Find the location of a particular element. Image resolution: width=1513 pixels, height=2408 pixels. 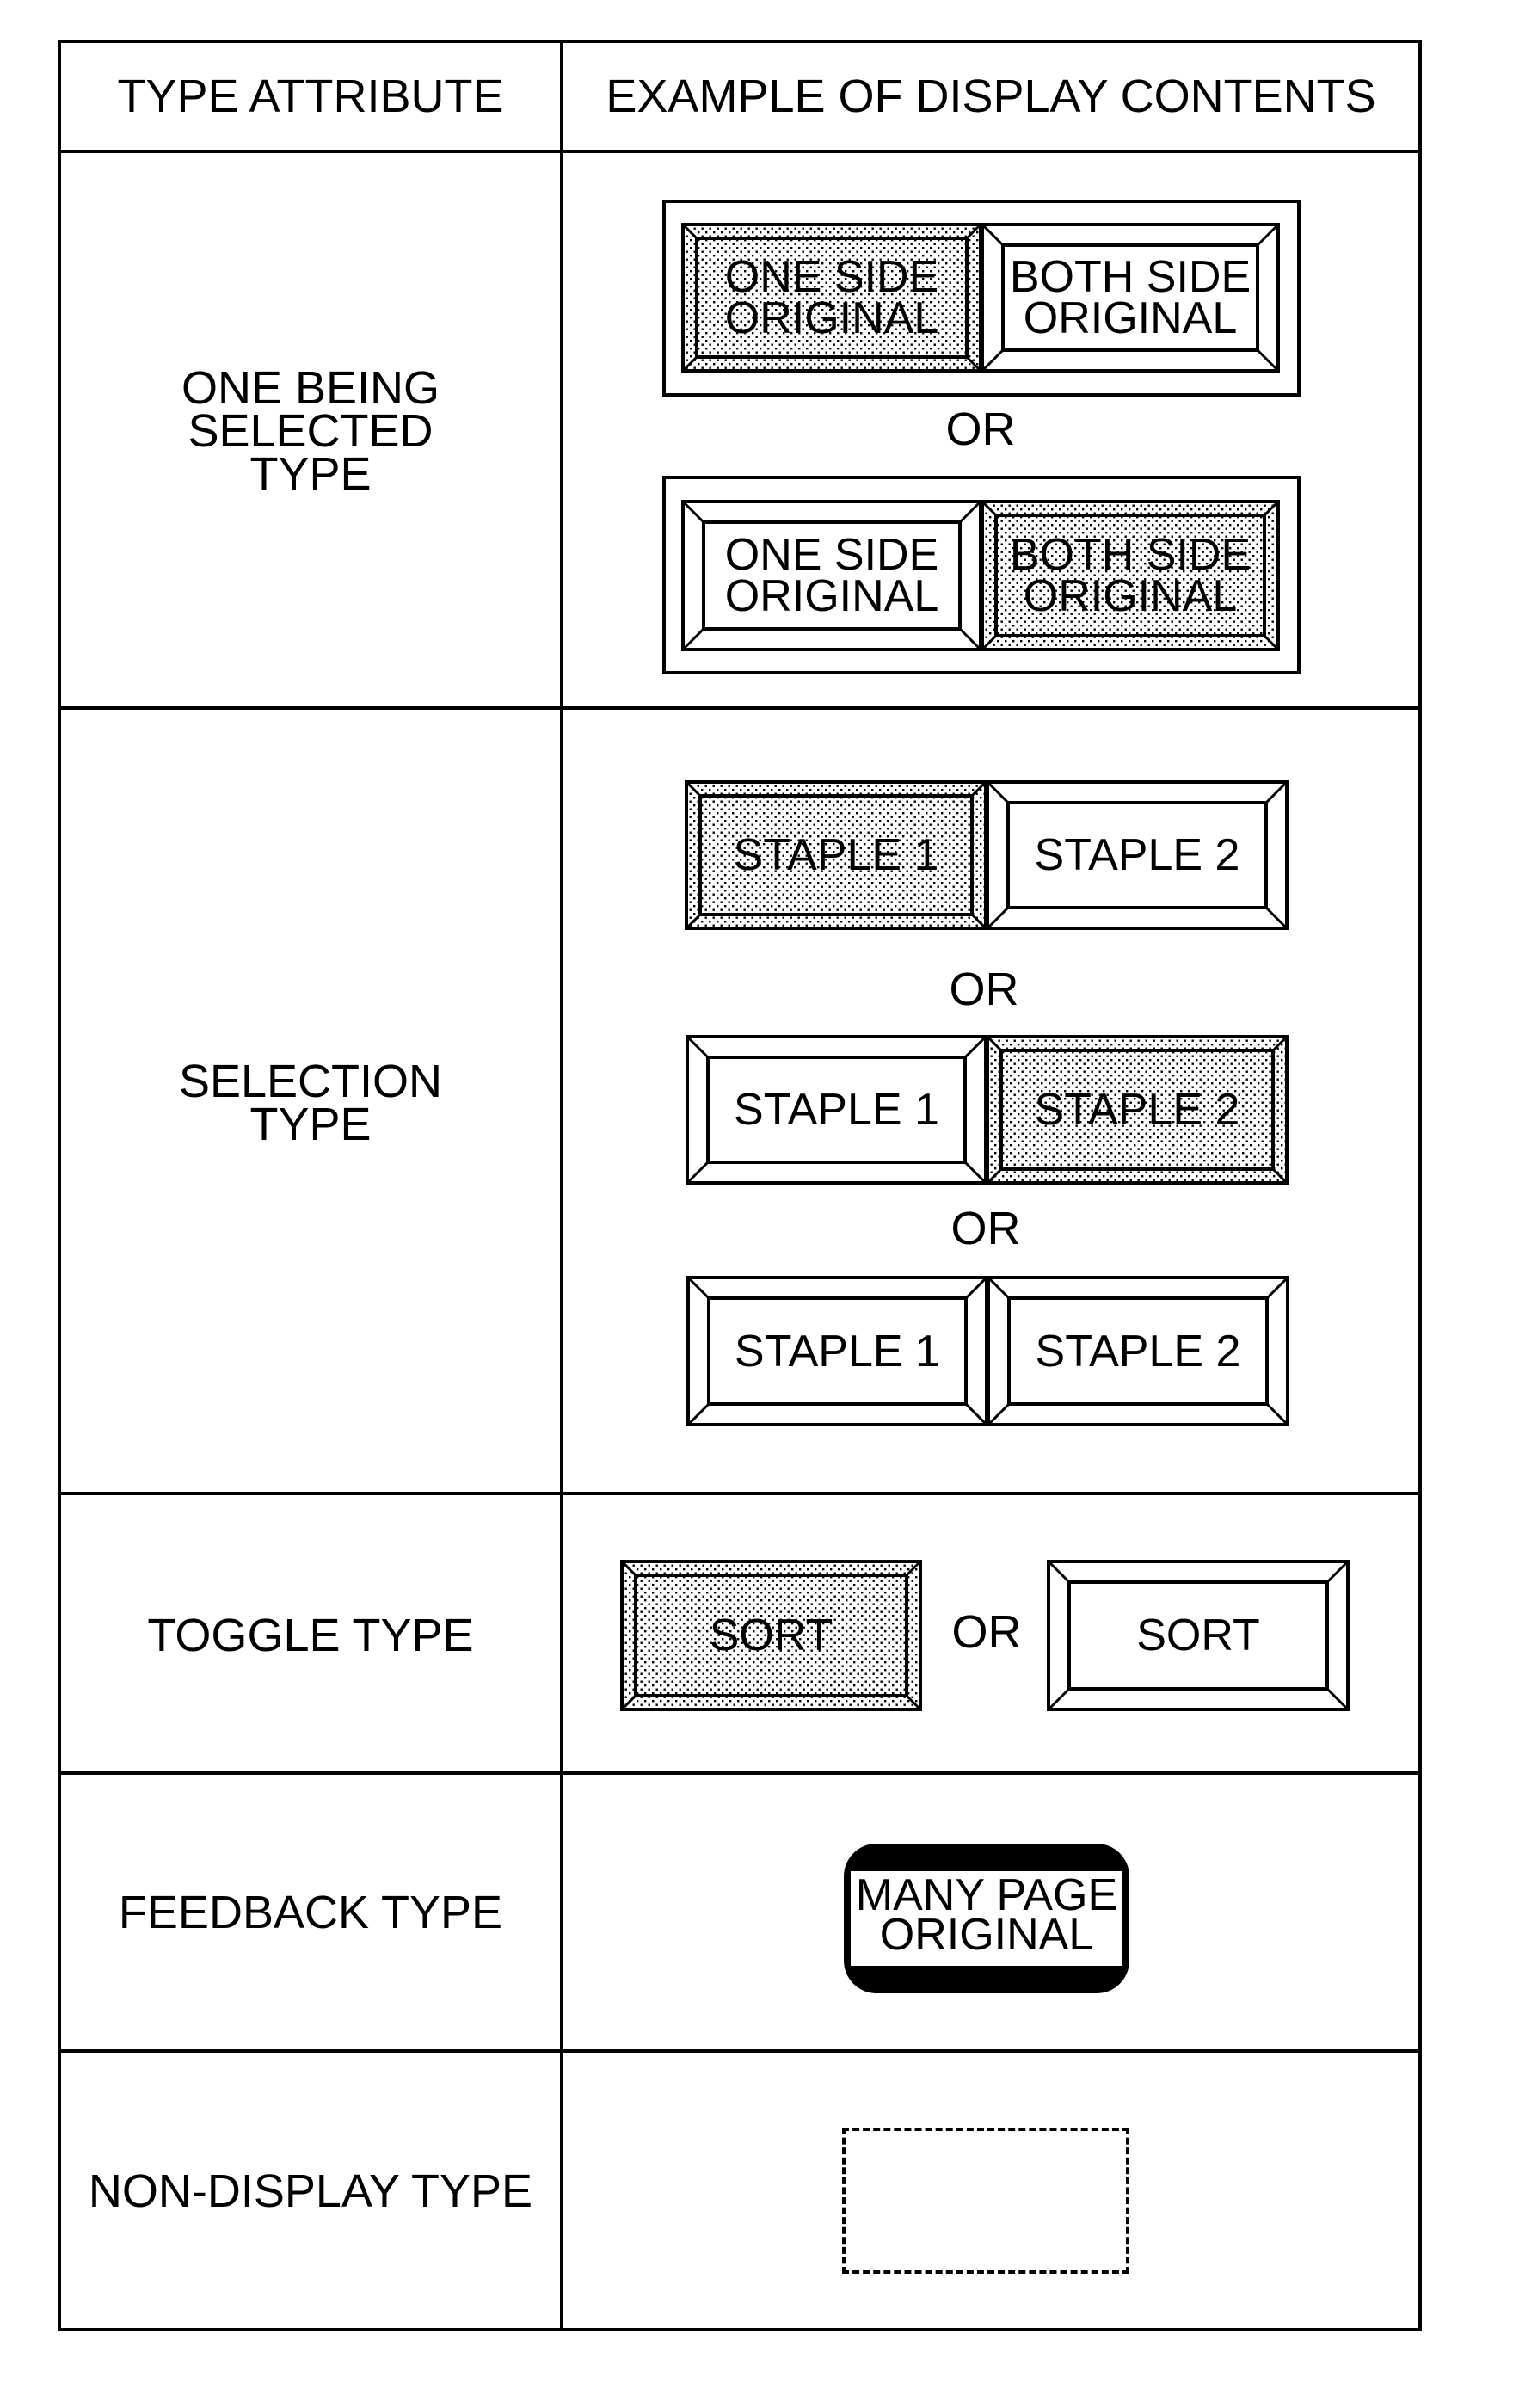

feedback-label: MANY PAGE ORIGINAL is located at coordinates (986, 1915).